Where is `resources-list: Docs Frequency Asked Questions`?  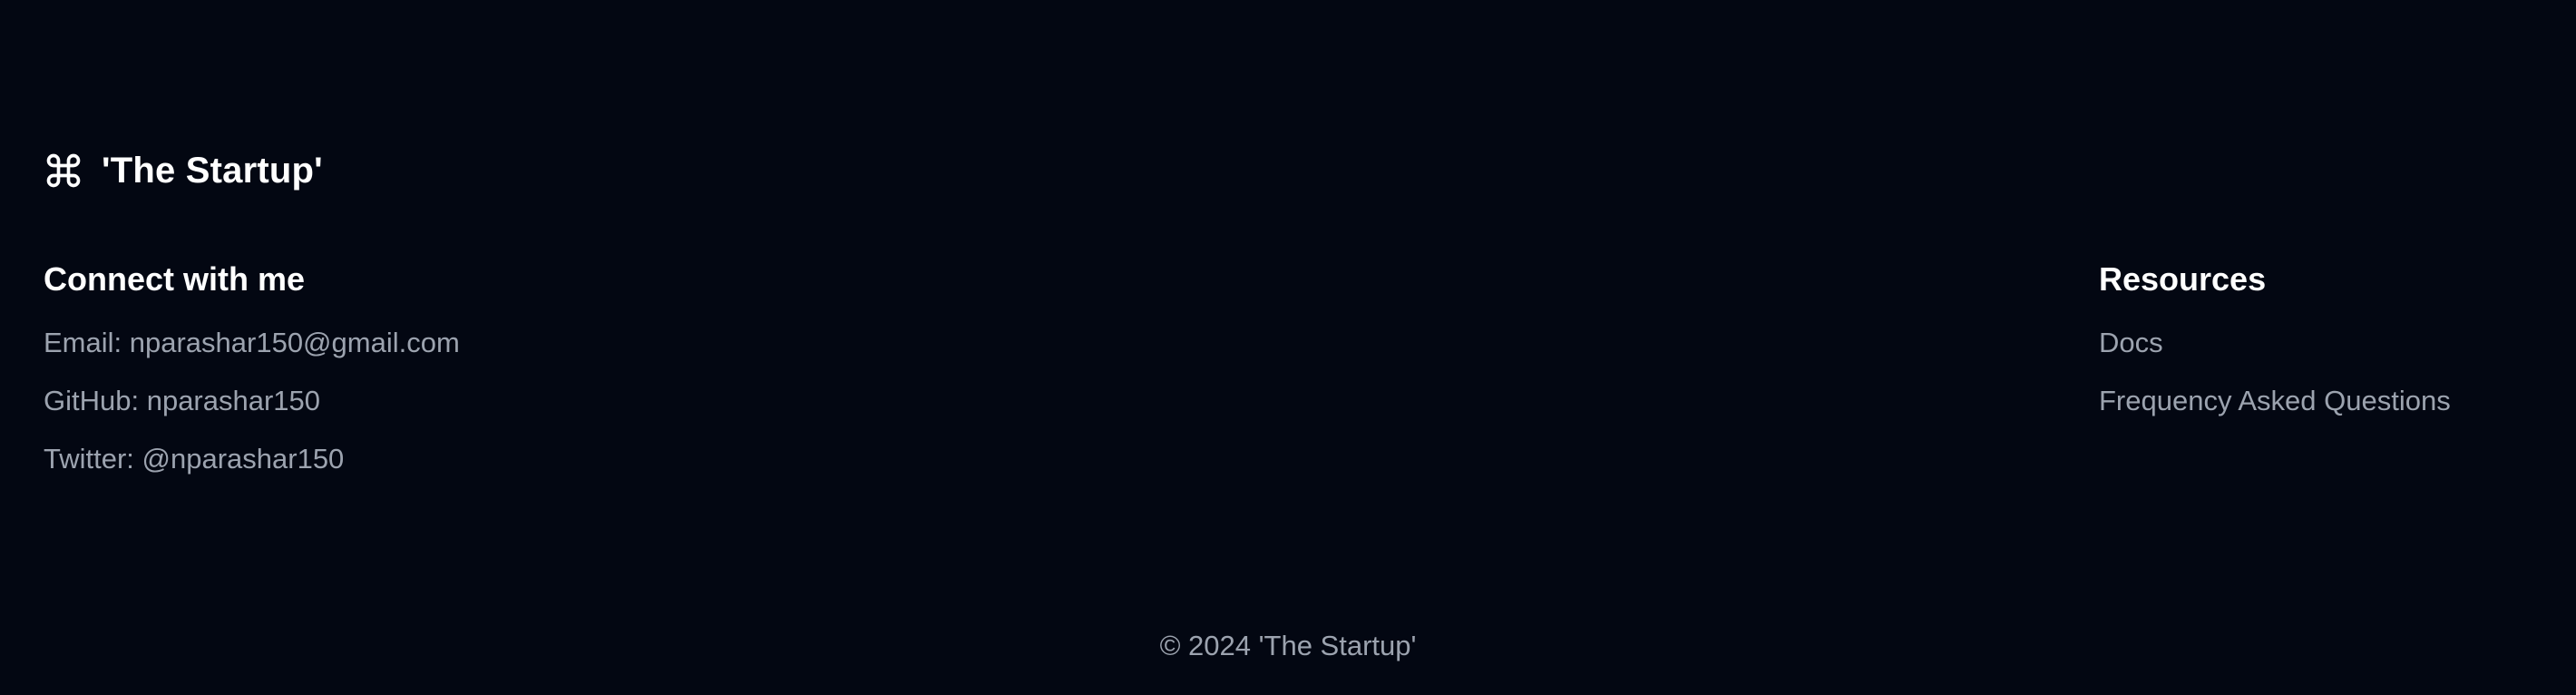
resources-list: Docs Frequency Asked Questions is located at coordinates (2275, 372).